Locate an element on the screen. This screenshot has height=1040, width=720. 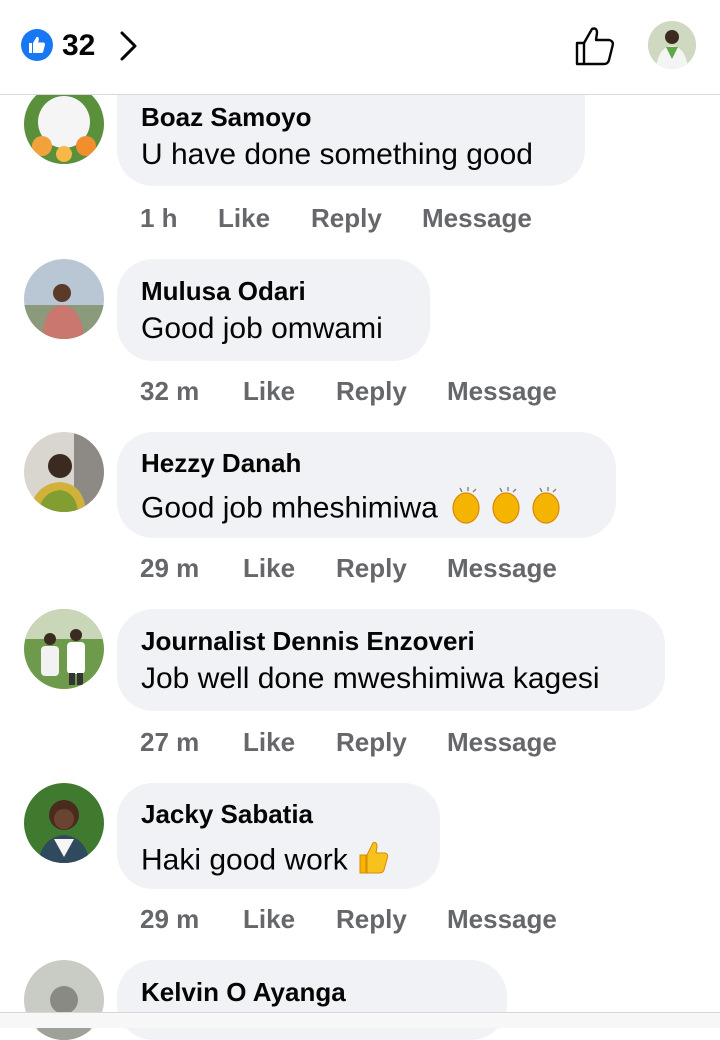
comment-text: Haki good work is located at coordinates (265, 861).